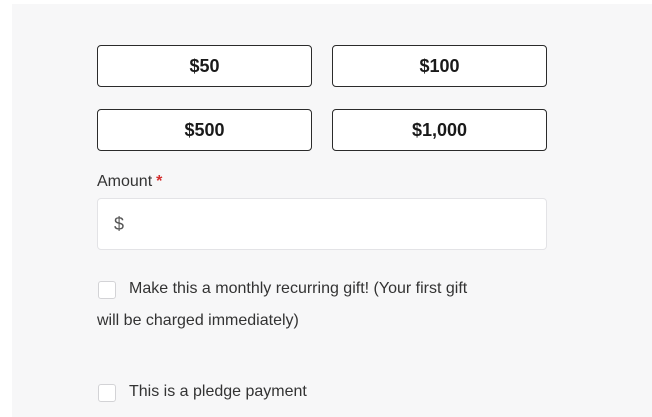 The height and width of the screenshot is (417, 652). I want to click on pledge-payment-checkbox, so click(107, 393).